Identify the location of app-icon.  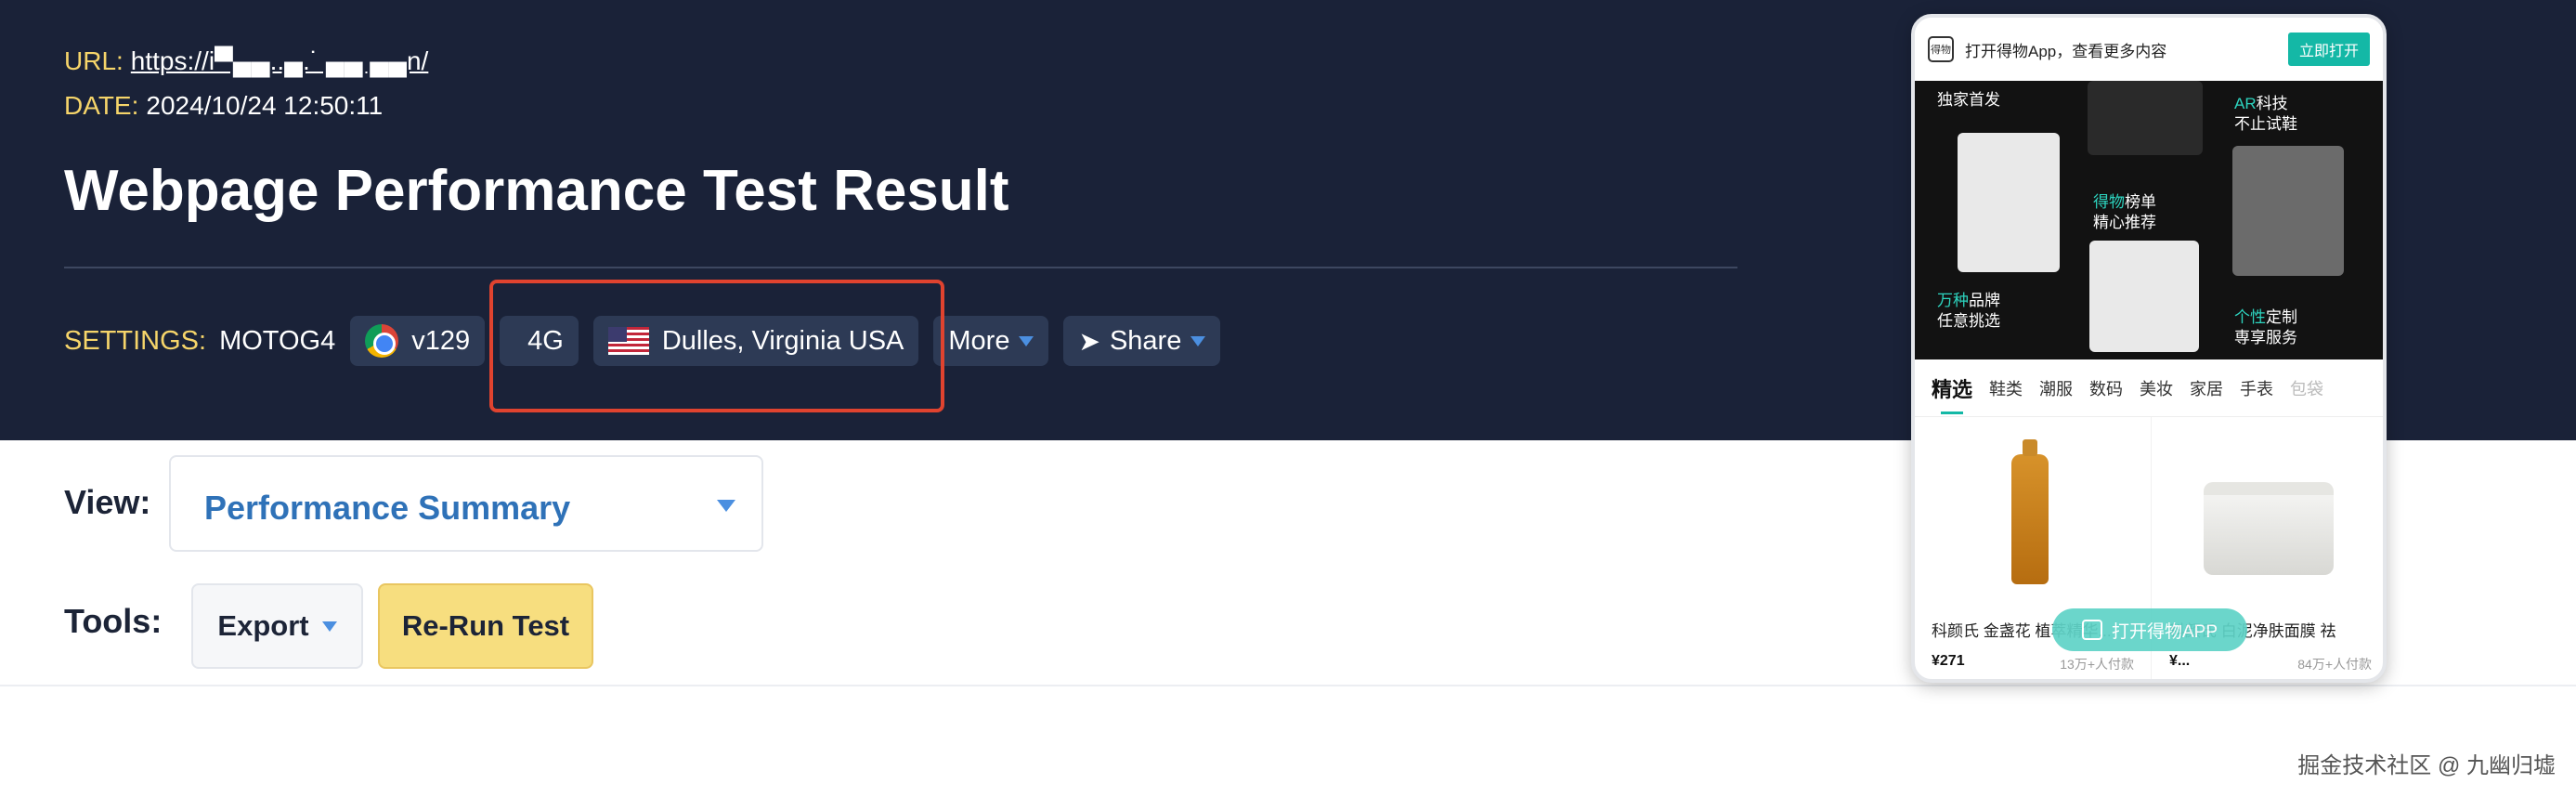
(2091, 630).